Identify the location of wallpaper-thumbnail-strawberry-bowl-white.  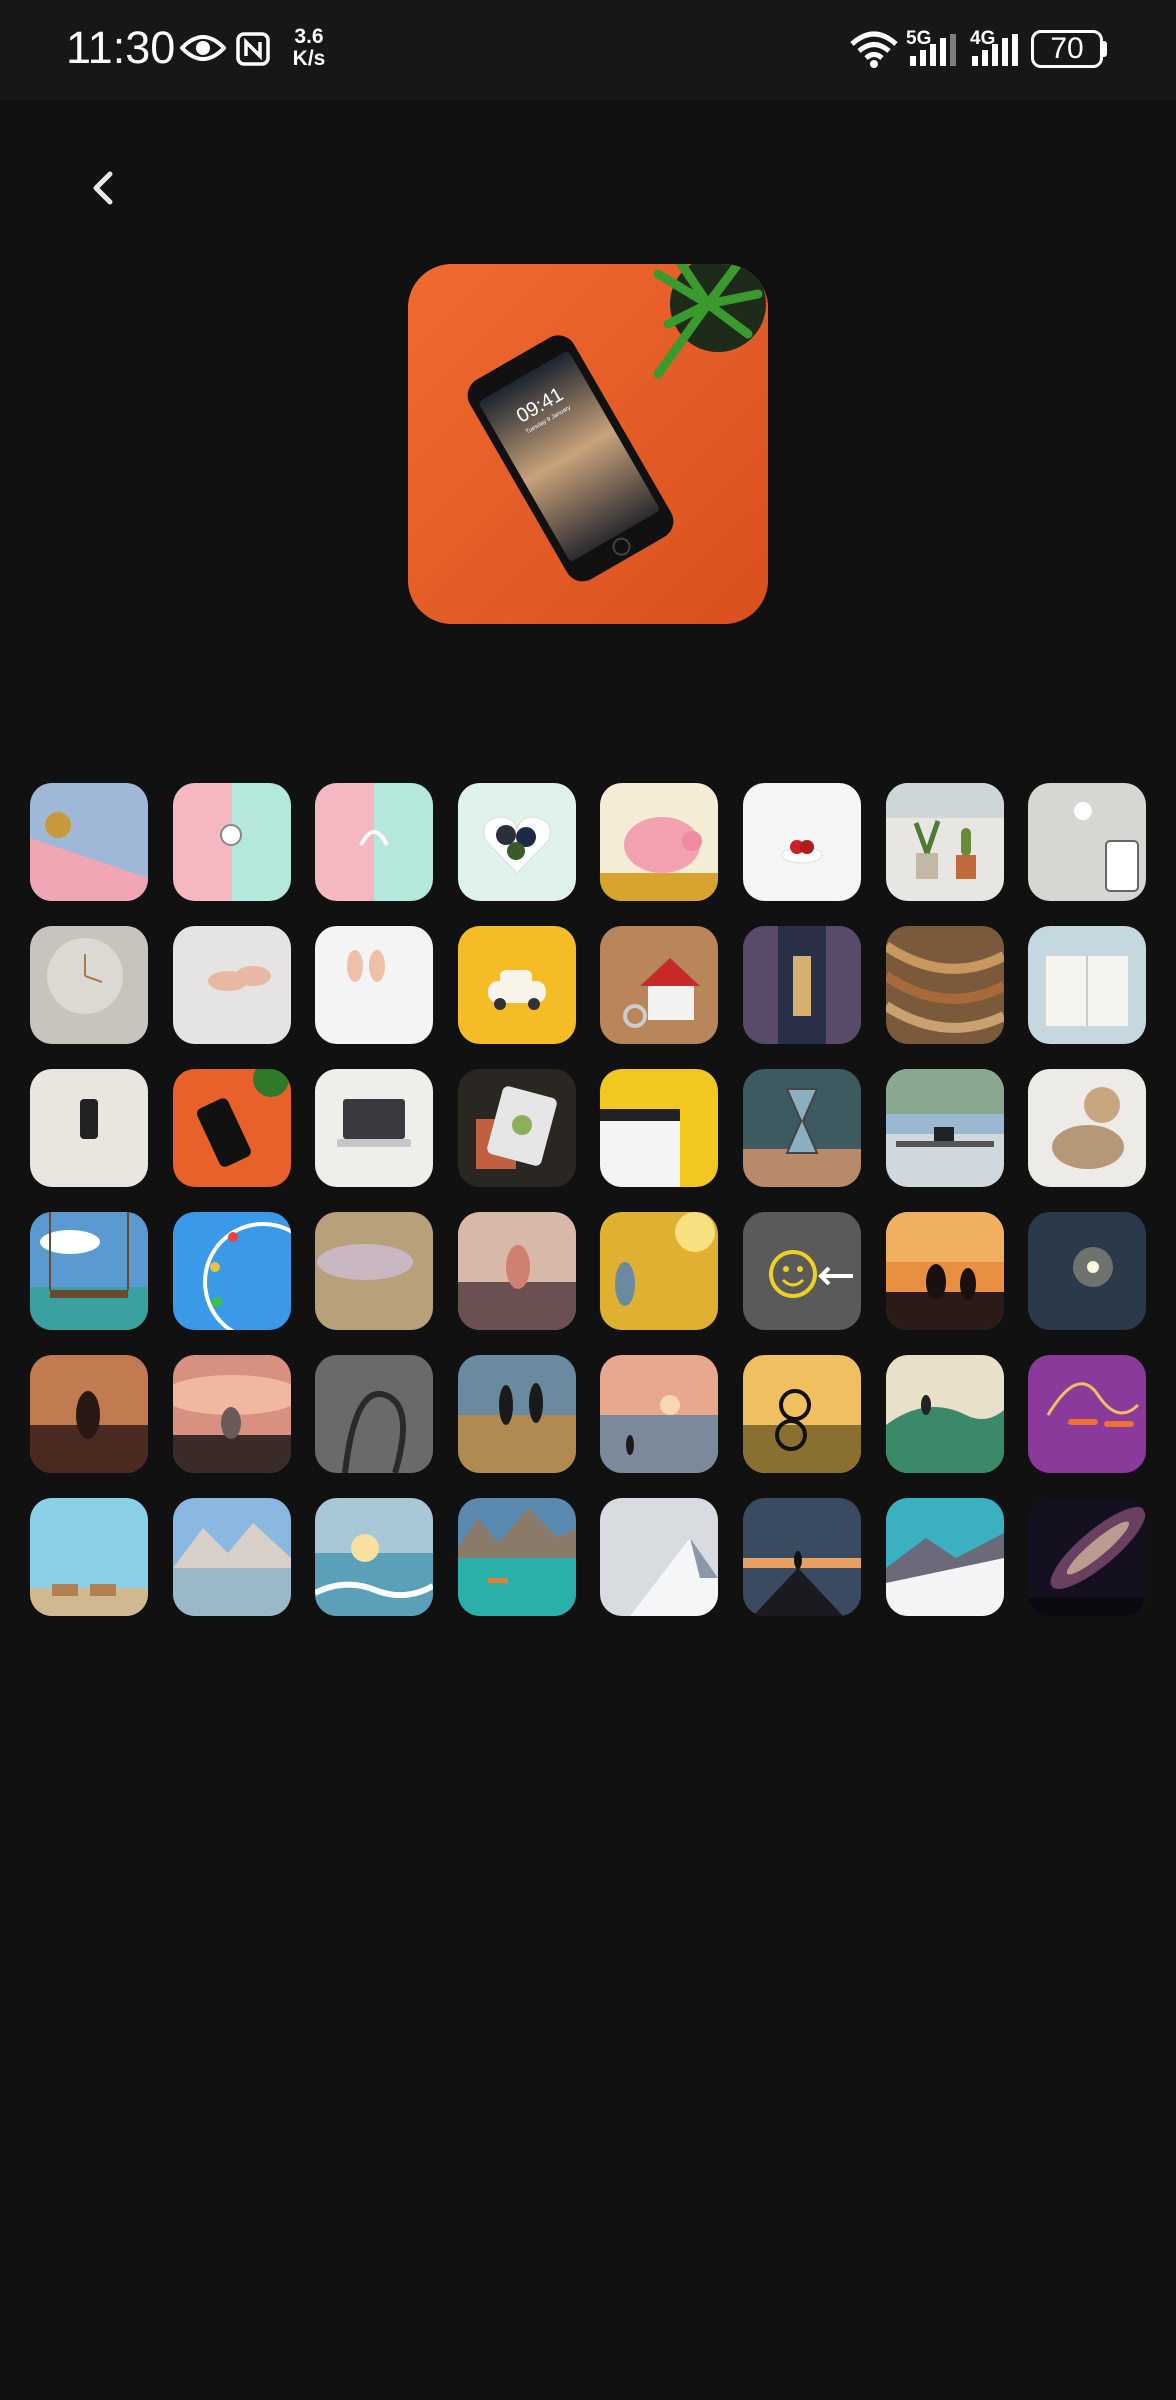
(801, 842).